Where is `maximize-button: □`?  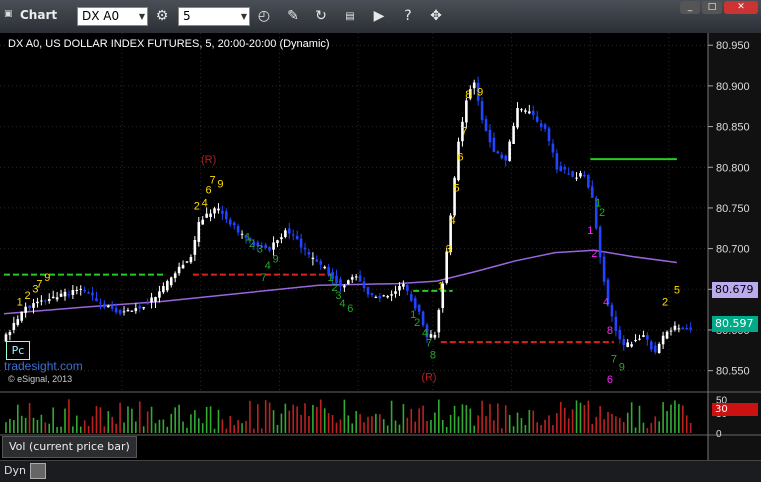
maximize-button: □ is located at coordinates (712, 7).